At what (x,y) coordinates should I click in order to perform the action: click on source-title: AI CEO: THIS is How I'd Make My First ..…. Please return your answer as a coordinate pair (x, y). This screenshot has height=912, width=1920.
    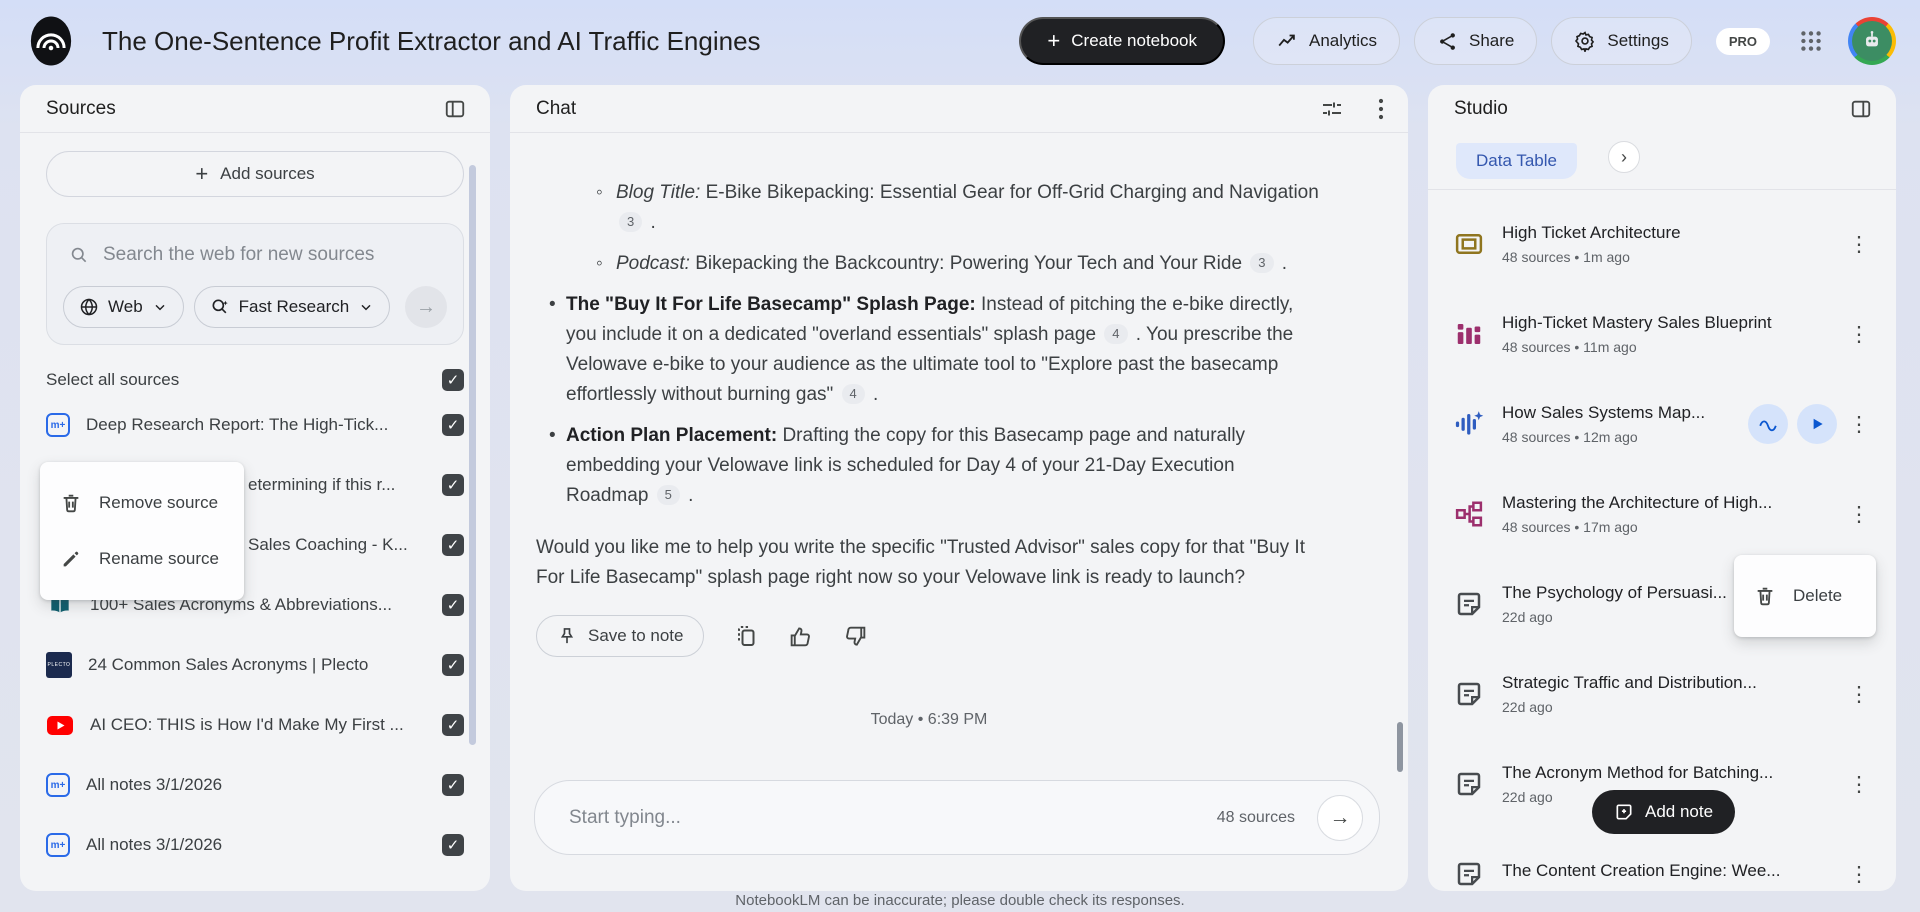
    Looking at the image, I should click on (247, 724).